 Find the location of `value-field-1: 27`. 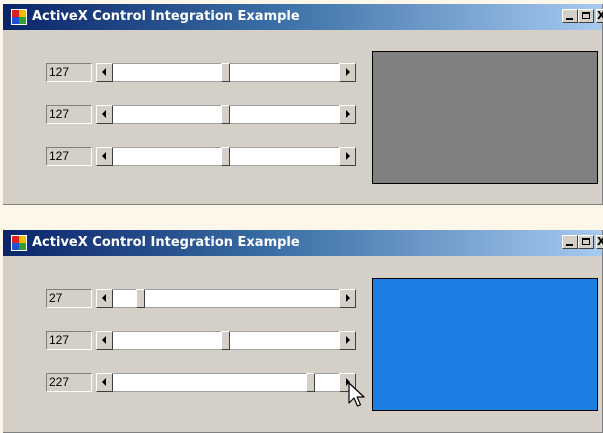

value-field-1: 27 is located at coordinates (69, 298).